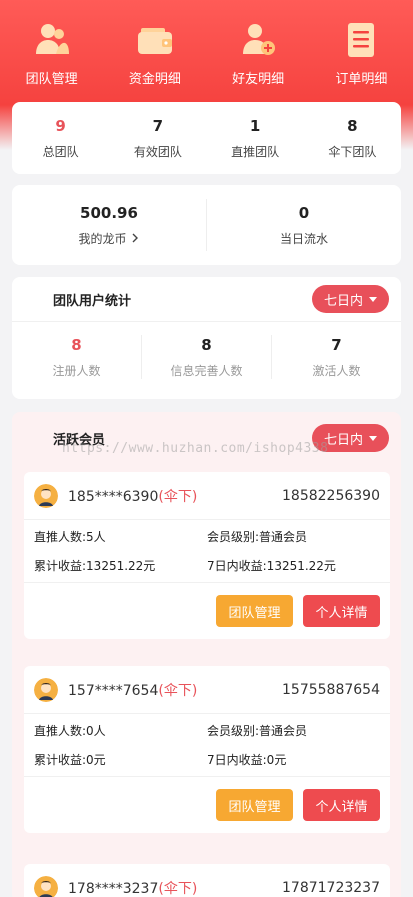  Describe the element at coordinates (336, 357) in the screenshot. I see `stat-activated: 7 激活人数` at that location.